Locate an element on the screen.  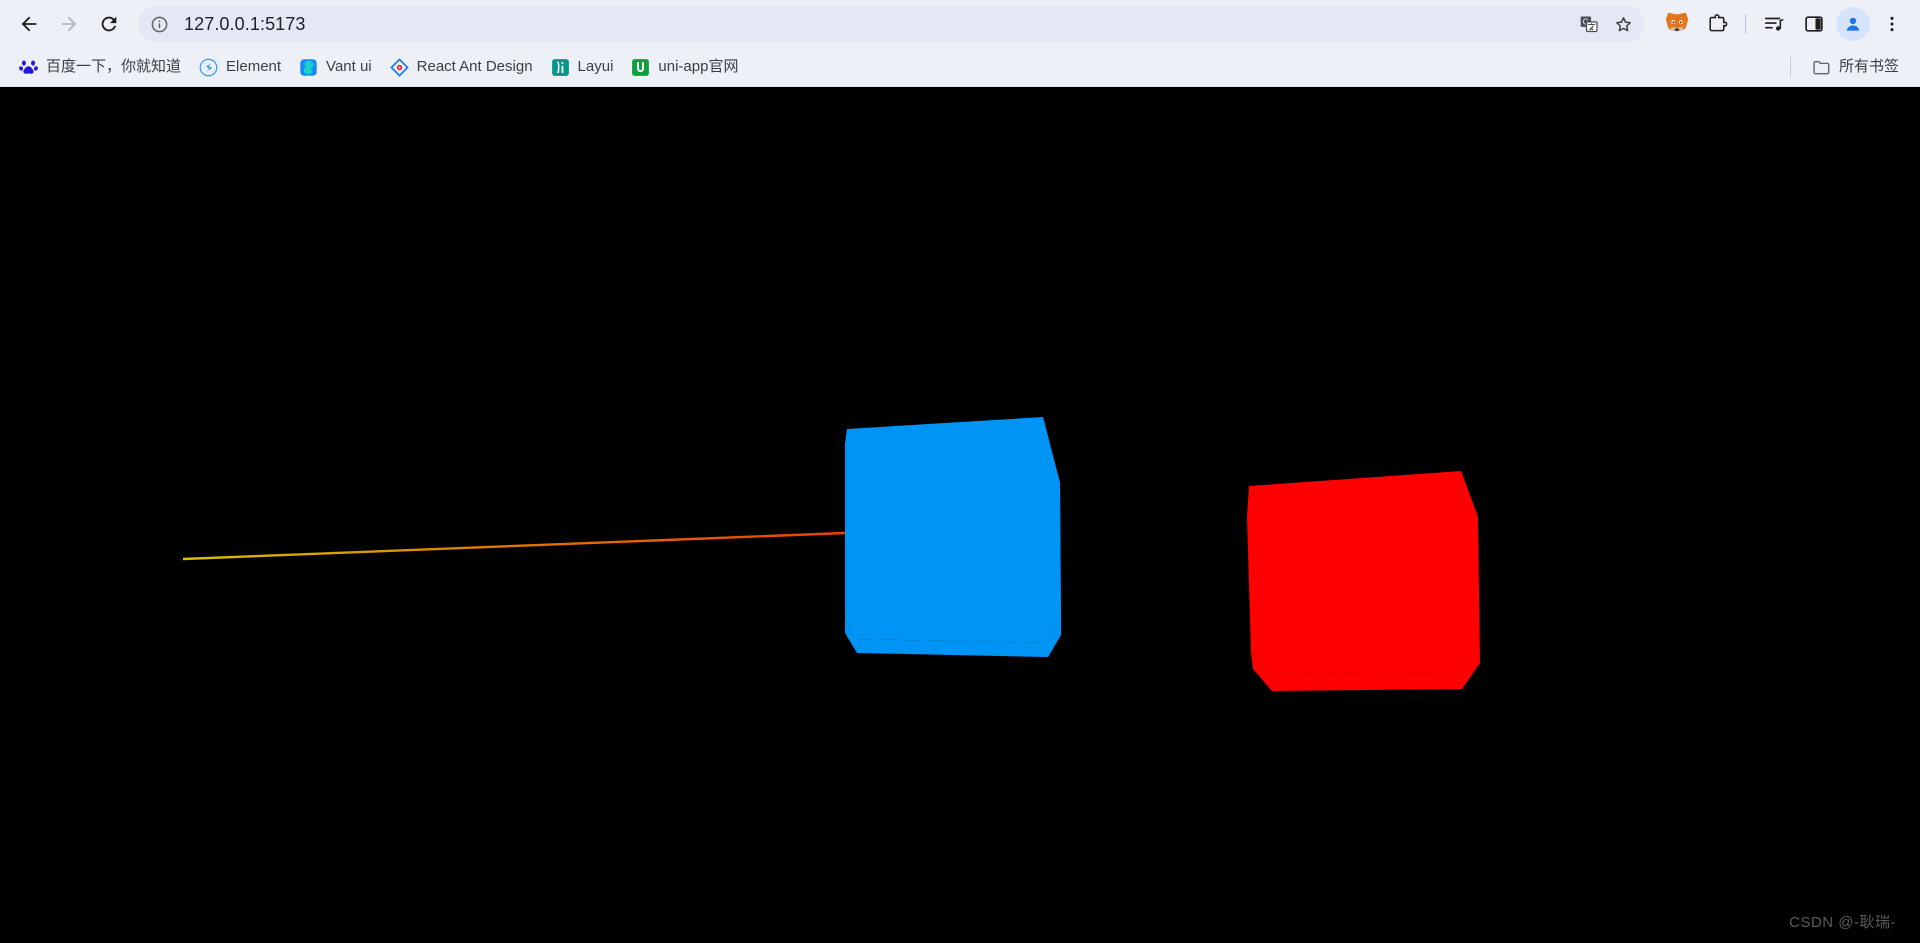
site-info-button is located at coordinates (159, 24).